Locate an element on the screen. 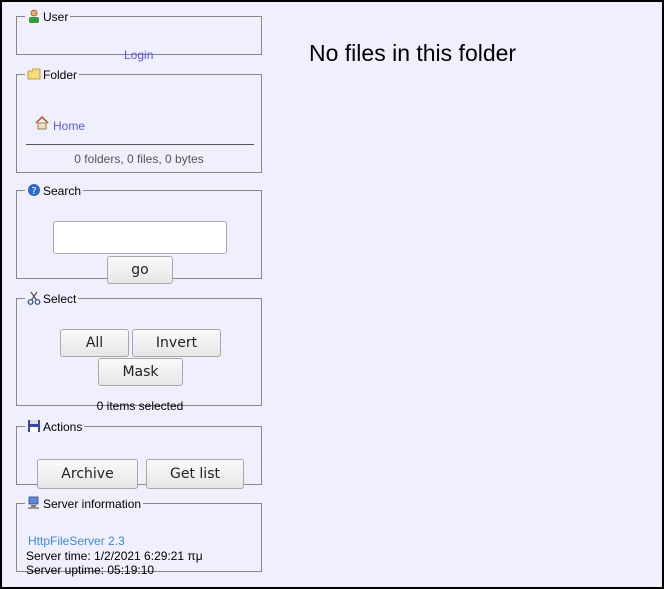 The width and height of the screenshot is (664, 589). folder-panel: Folder Home 0 folders, 0 files, 0 bytes is located at coordinates (139, 120).